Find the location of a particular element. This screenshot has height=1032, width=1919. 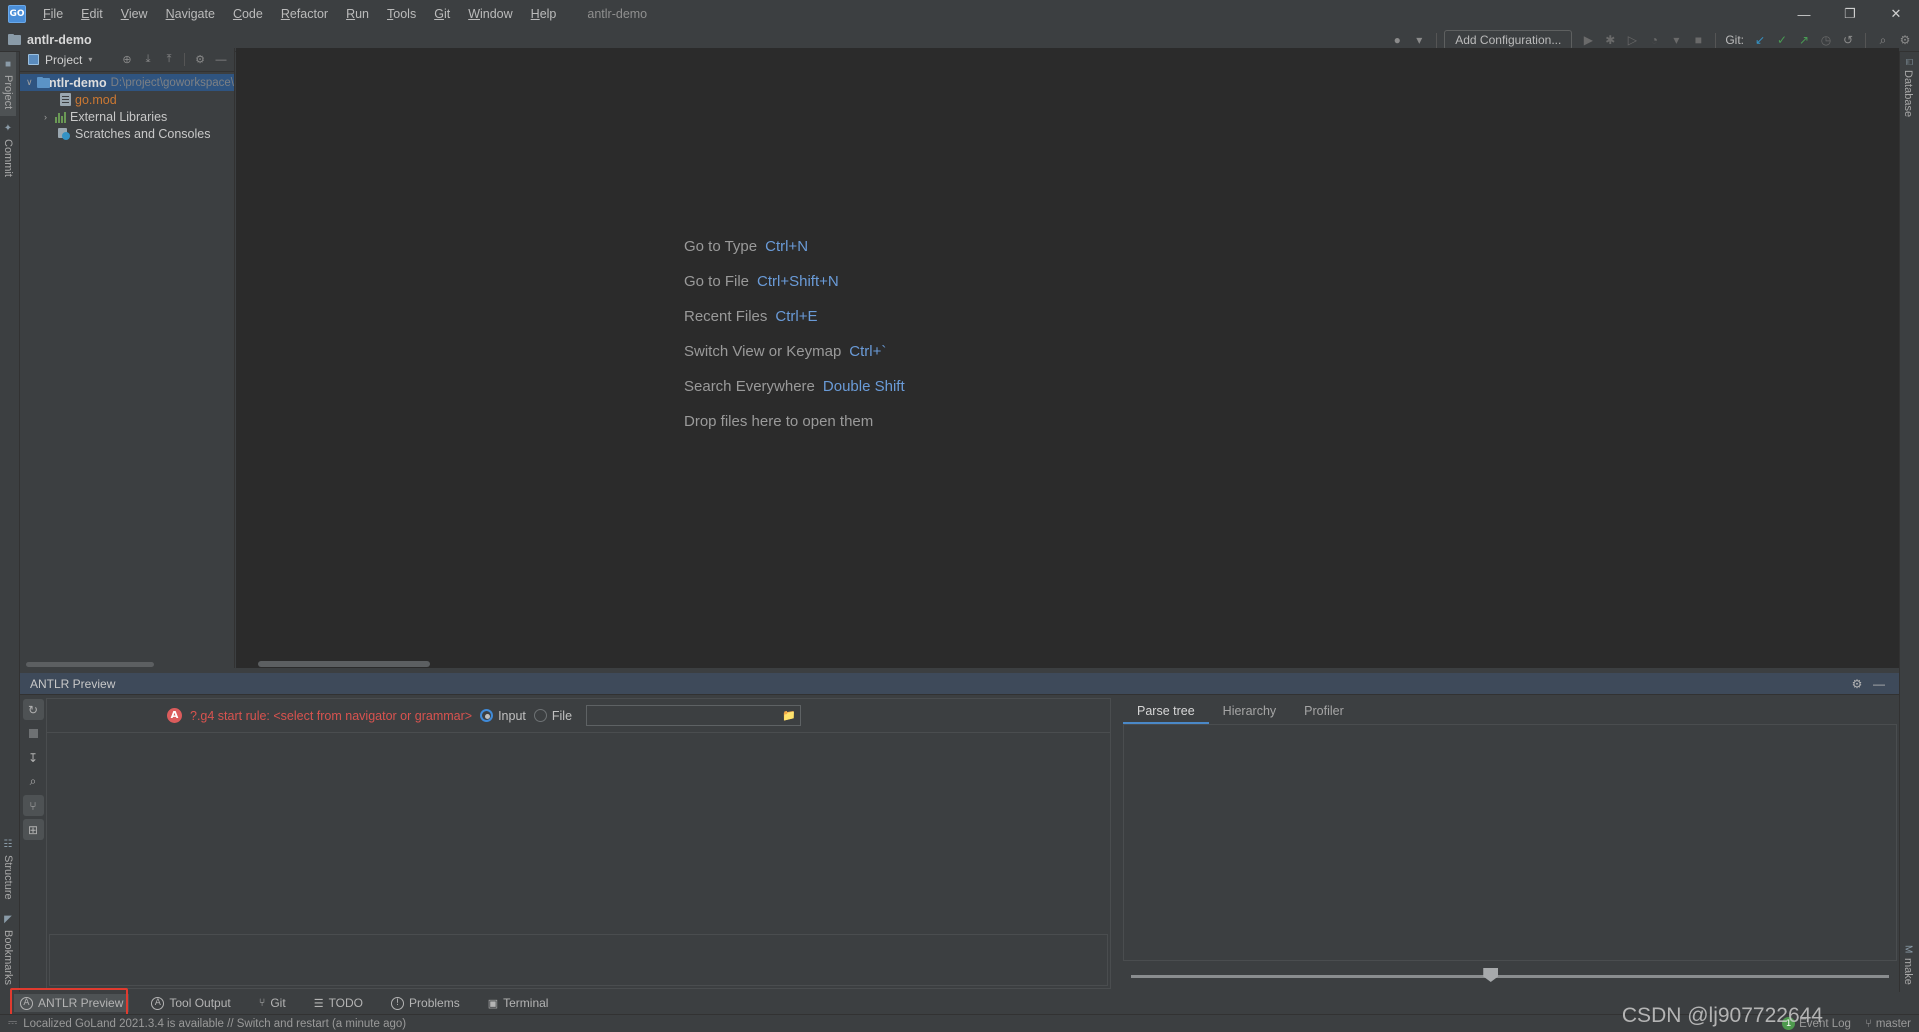

git-push-icon: ↗ is located at coordinates (1804, 40).